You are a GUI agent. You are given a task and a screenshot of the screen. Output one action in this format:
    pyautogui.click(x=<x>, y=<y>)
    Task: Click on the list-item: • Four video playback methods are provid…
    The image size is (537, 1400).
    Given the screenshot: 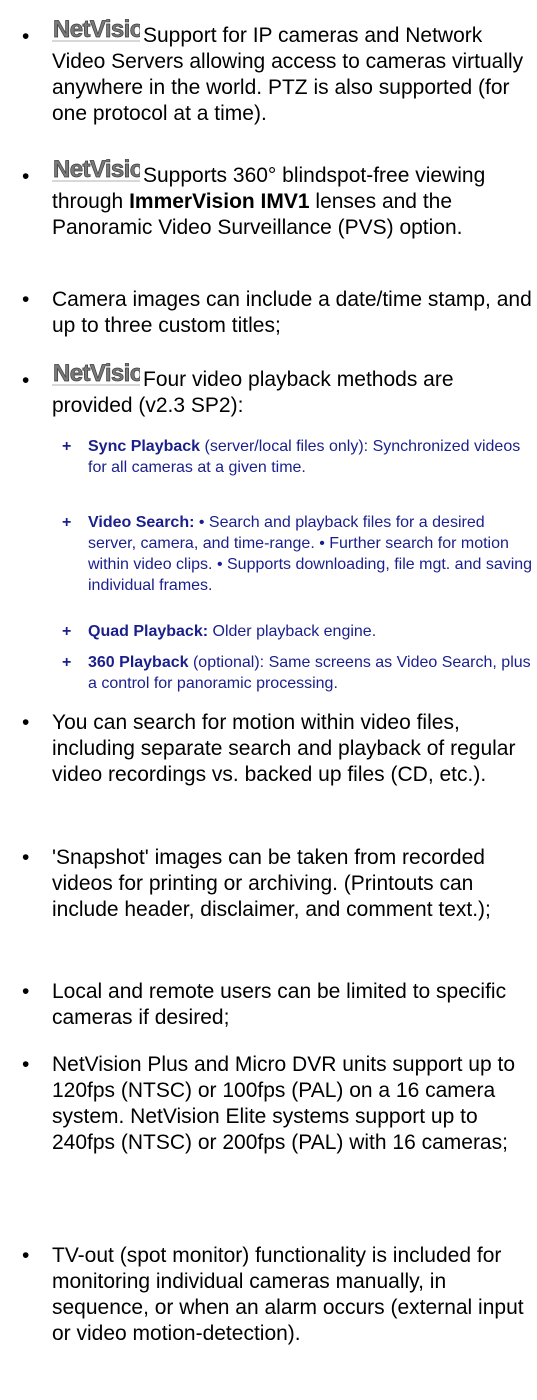 What is the action you would take?
    pyautogui.click(x=278, y=385)
    